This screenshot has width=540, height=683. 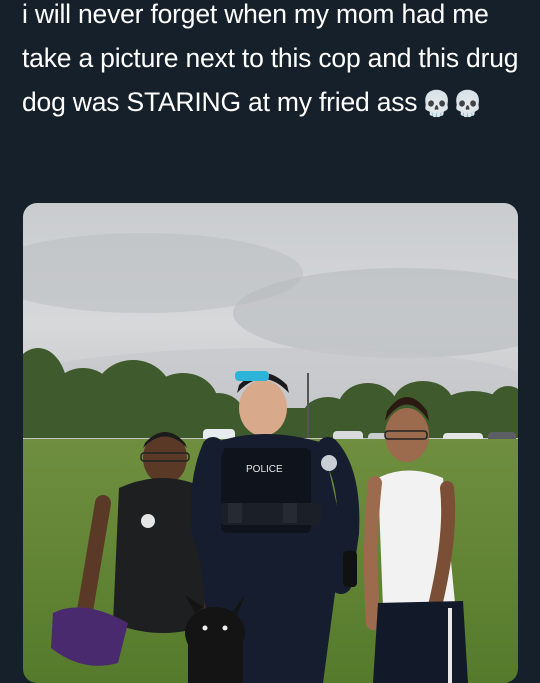 What do you see at coordinates (452, 103) in the screenshot?
I see `skull-emoji: 💀💀` at bounding box center [452, 103].